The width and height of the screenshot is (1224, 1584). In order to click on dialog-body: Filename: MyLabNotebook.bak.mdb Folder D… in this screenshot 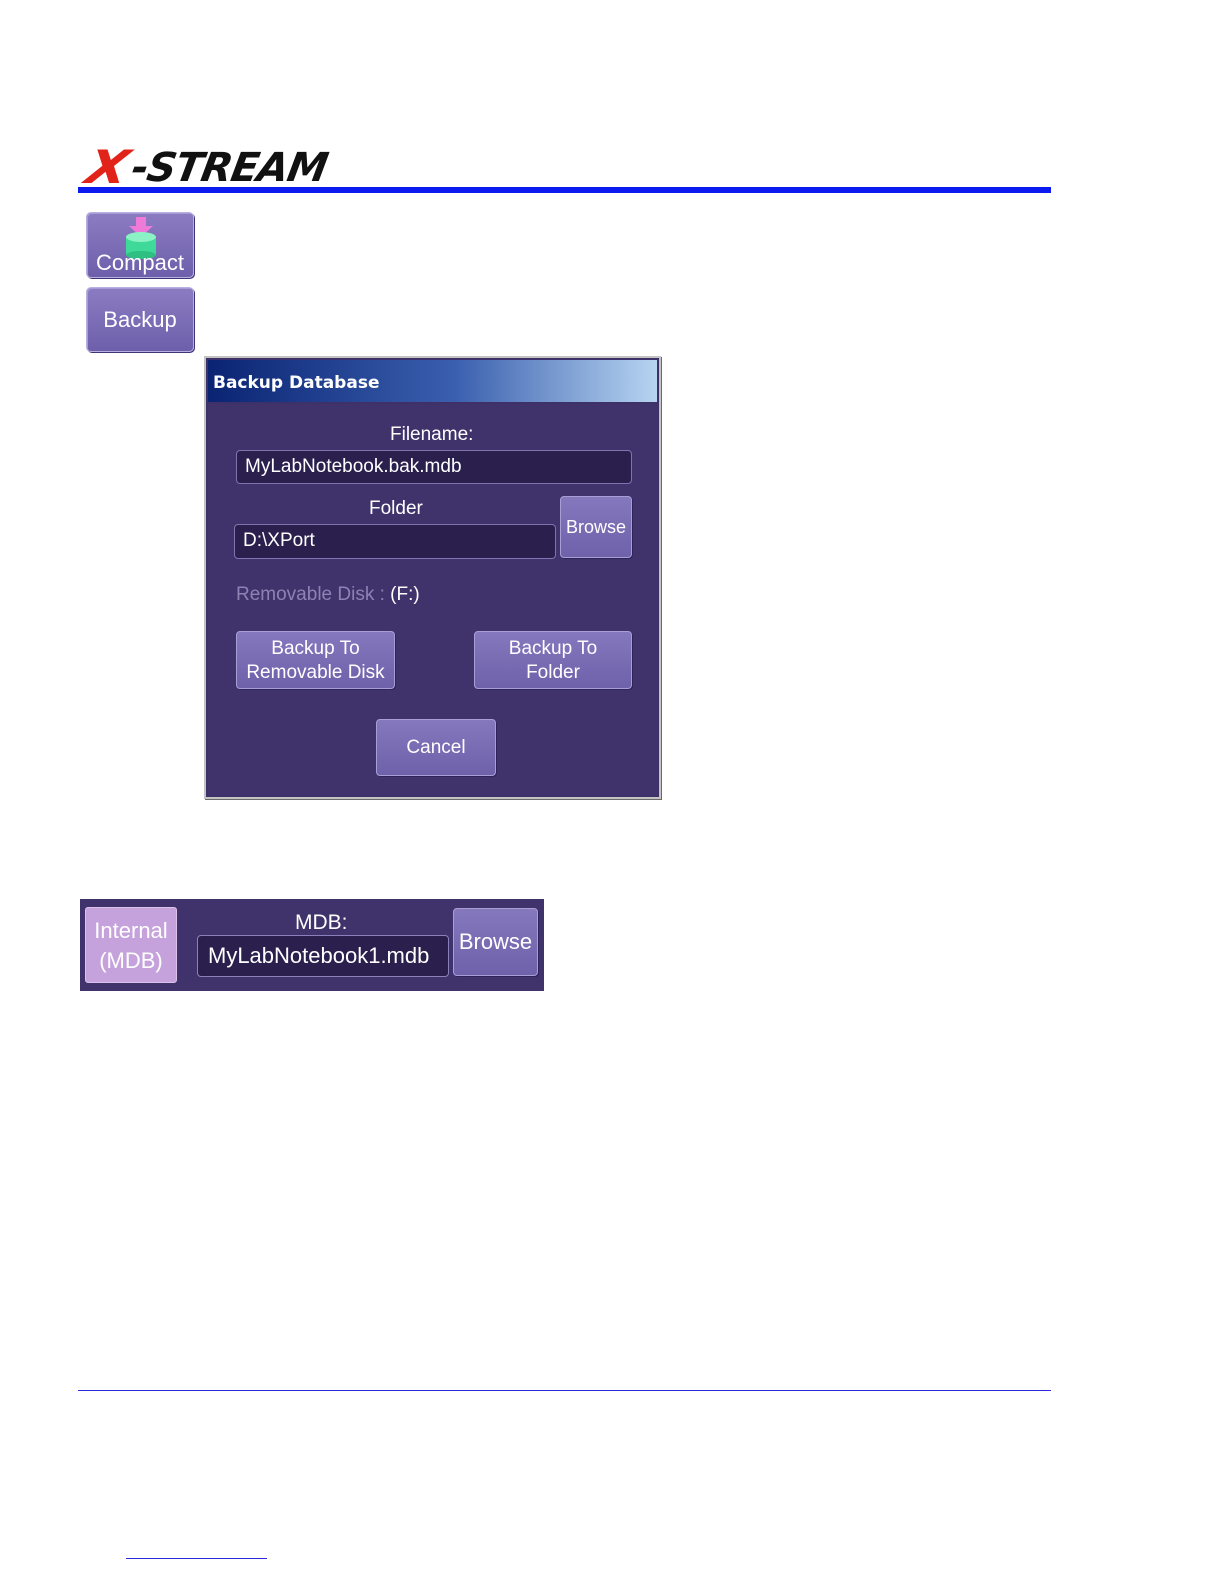, I will do `click(432, 599)`.